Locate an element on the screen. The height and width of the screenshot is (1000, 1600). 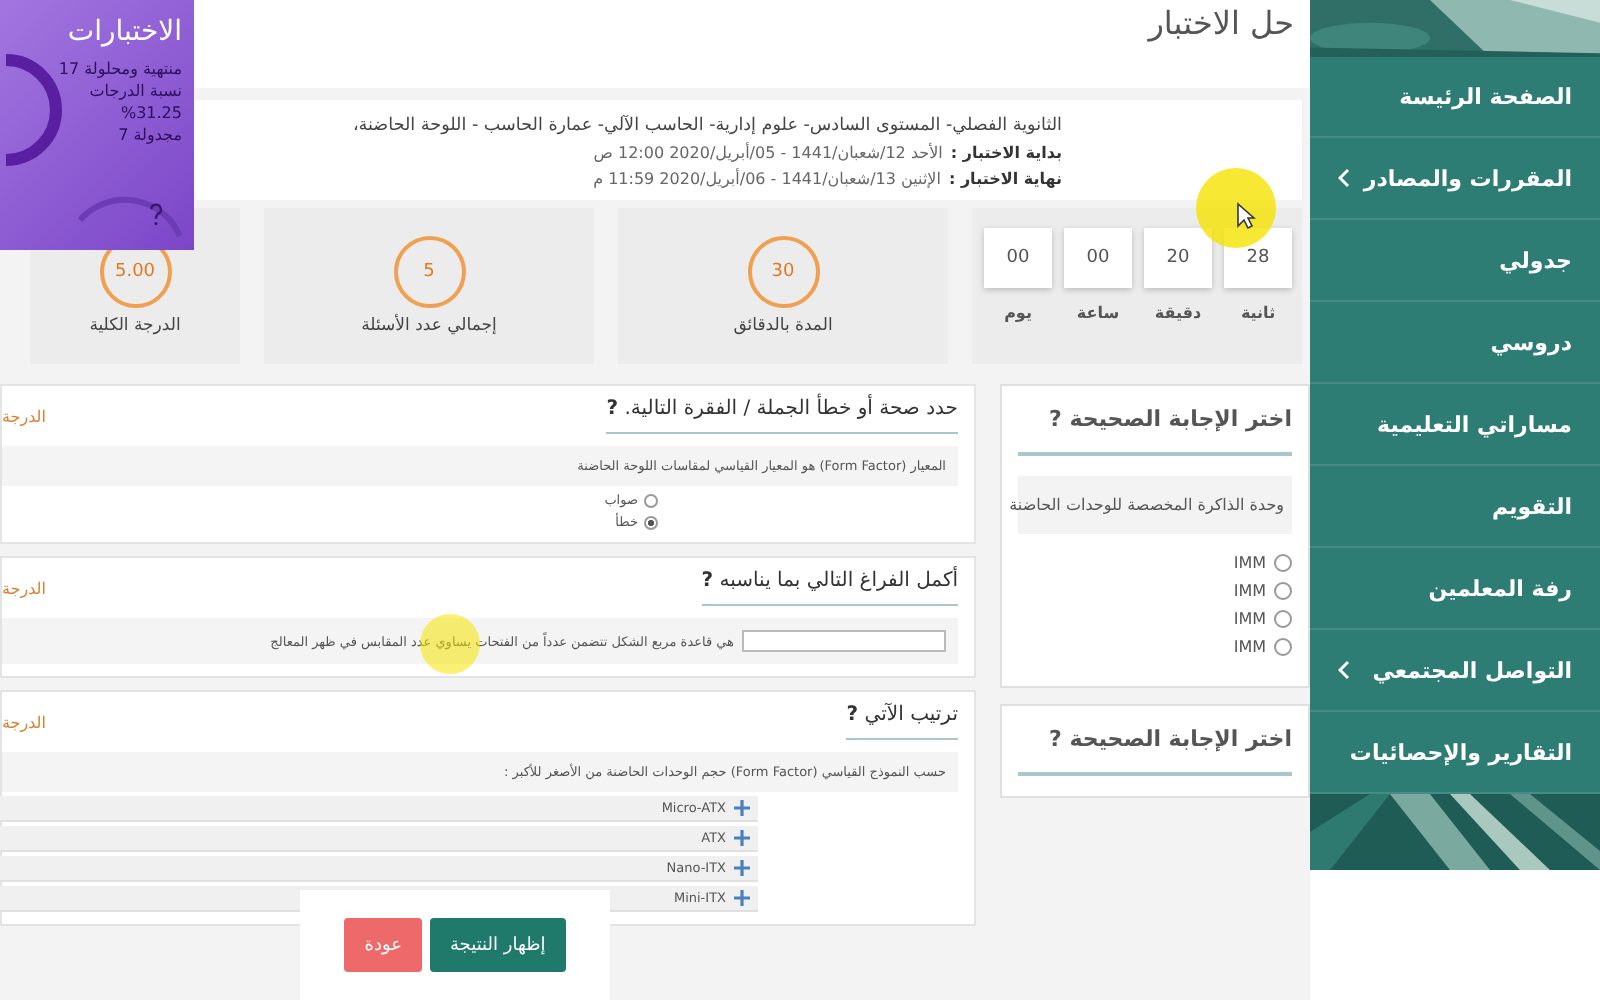
stat-value: 5 is located at coordinates (429, 272).